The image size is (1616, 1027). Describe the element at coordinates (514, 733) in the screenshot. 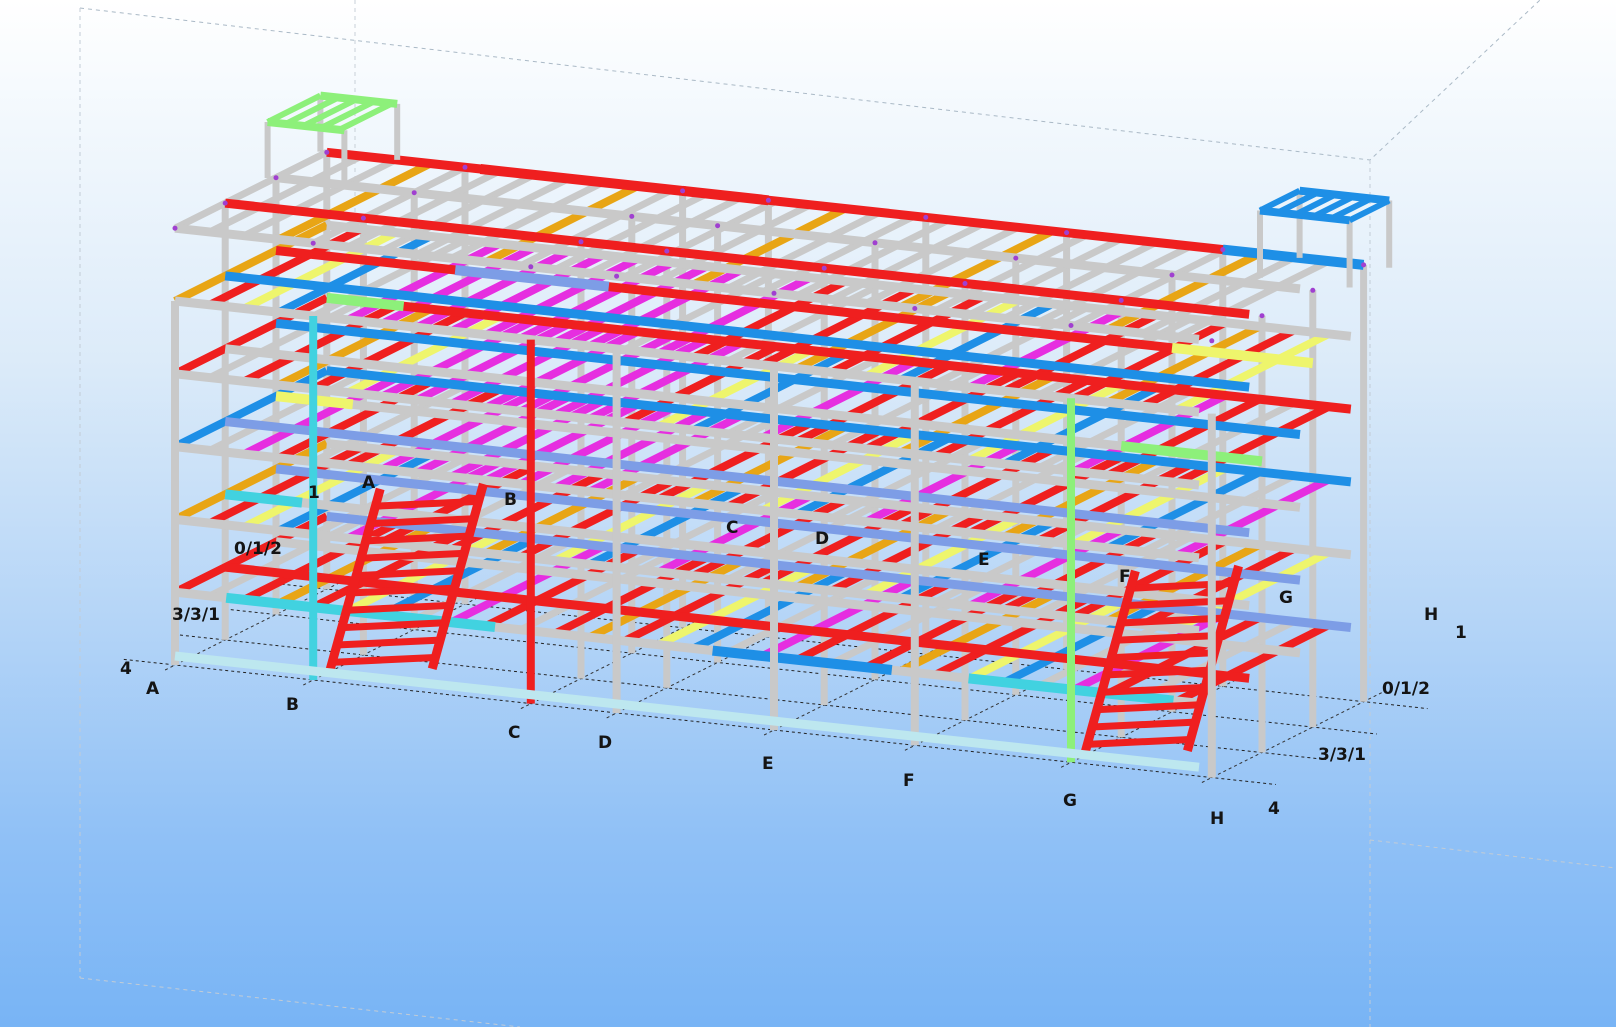

I see `grid-label-c: C` at that location.